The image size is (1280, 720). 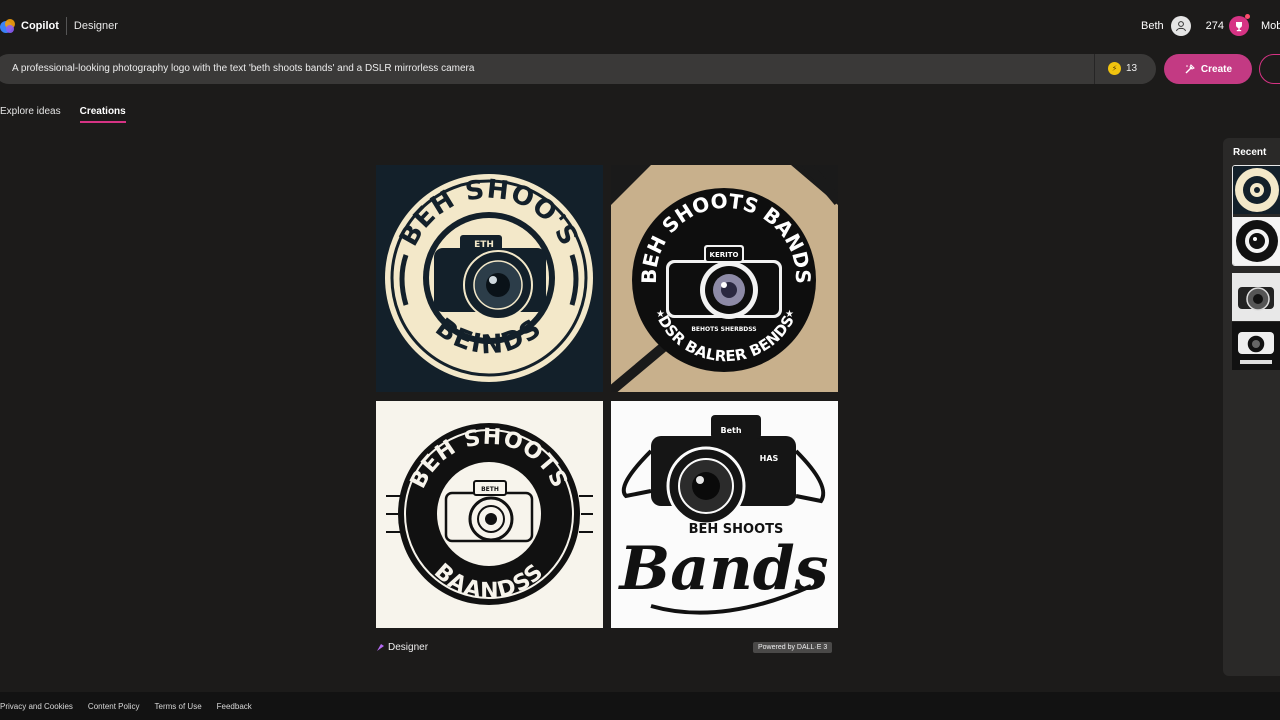 What do you see at coordinates (114, 706) in the screenshot?
I see `footer-link-content-policy: Content Policy` at bounding box center [114, 706].